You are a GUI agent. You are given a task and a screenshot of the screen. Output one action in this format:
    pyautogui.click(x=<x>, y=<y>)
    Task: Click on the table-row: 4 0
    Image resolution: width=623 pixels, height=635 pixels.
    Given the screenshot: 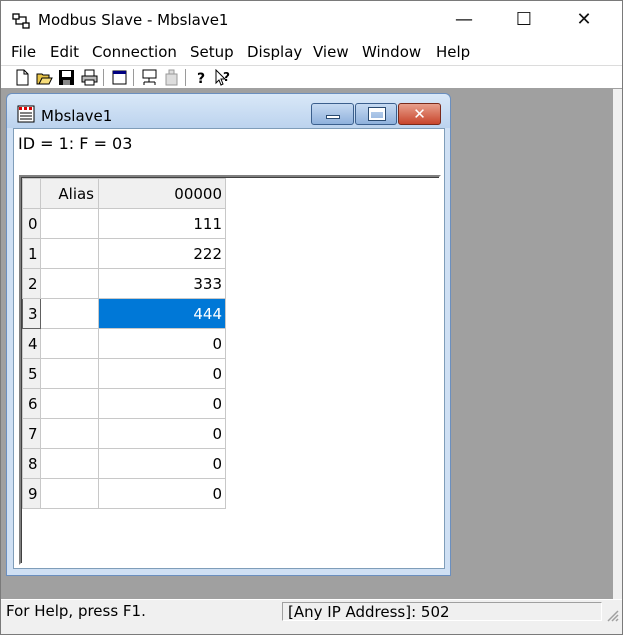 What is the action you would take?
    pyautogui.click(x=124, y=343)
    